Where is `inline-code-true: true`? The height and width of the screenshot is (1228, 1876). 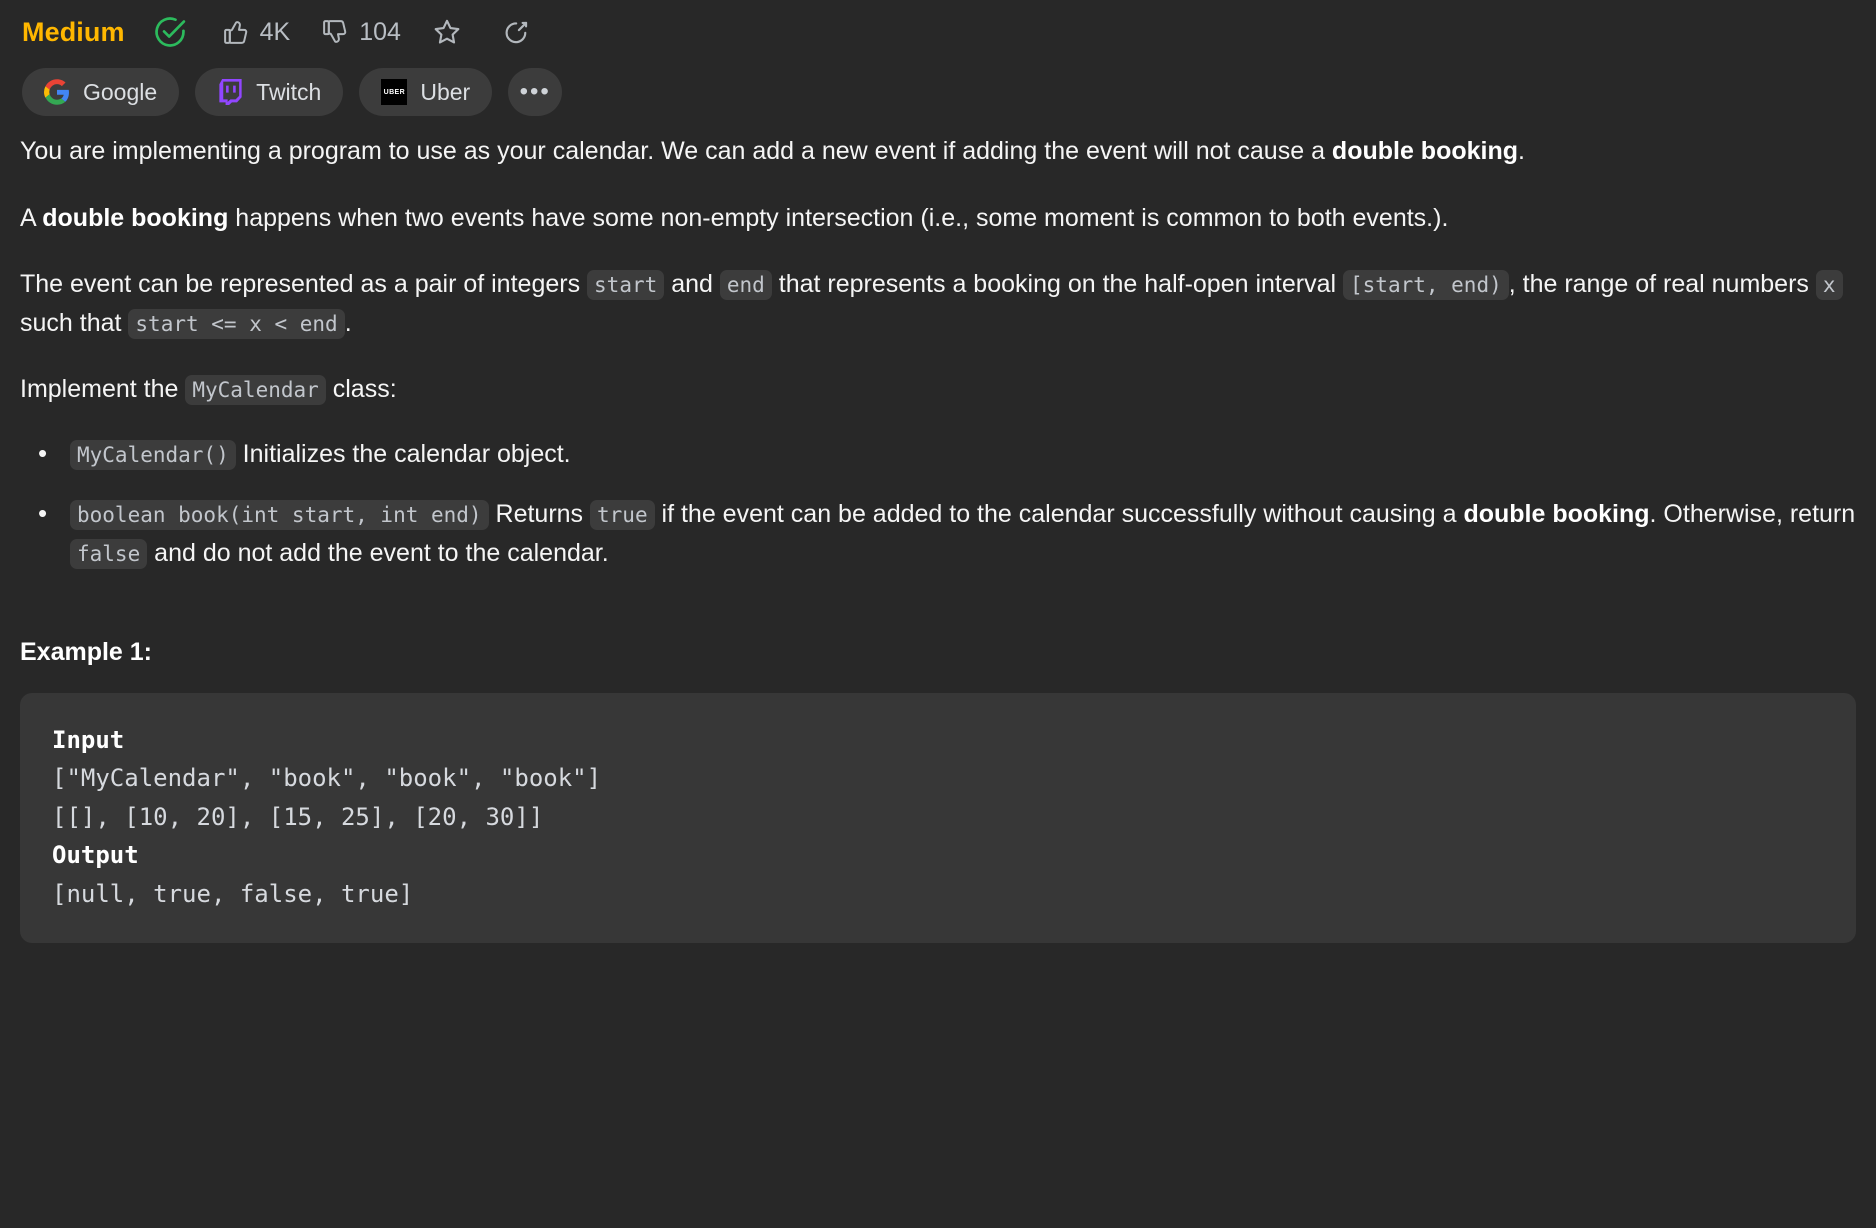 inline-code-true: true is located at coordinates (622, 515).